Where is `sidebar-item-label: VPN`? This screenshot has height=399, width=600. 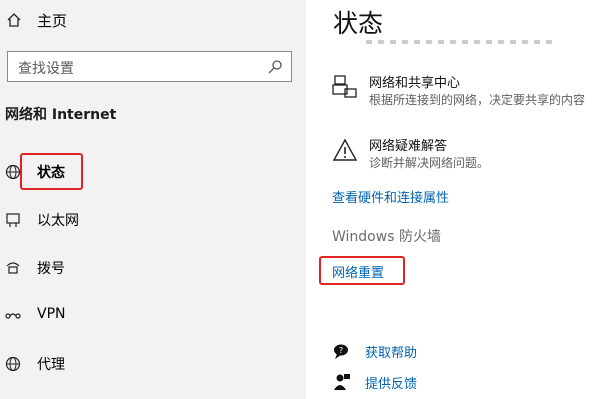 sidebar-item-label: VPN is located at coordinates (51, 314).